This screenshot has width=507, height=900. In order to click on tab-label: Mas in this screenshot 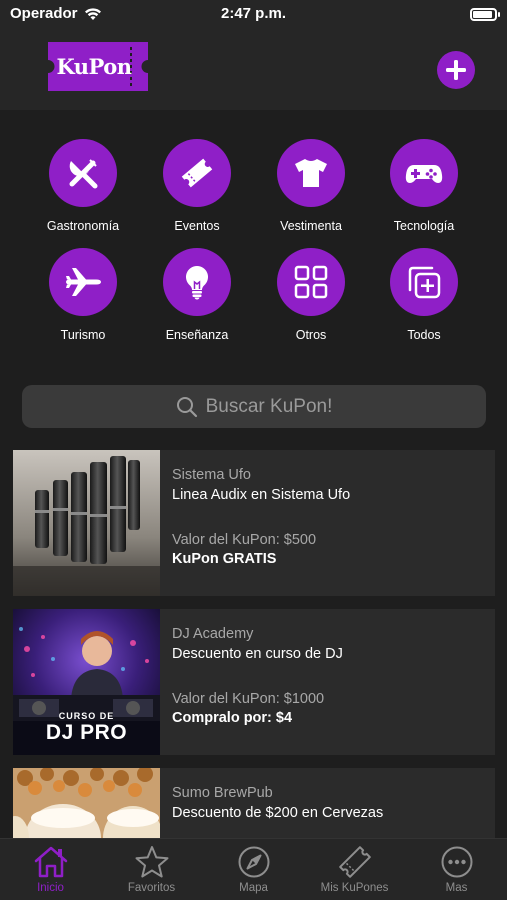, I will do `click(456, 888)`.